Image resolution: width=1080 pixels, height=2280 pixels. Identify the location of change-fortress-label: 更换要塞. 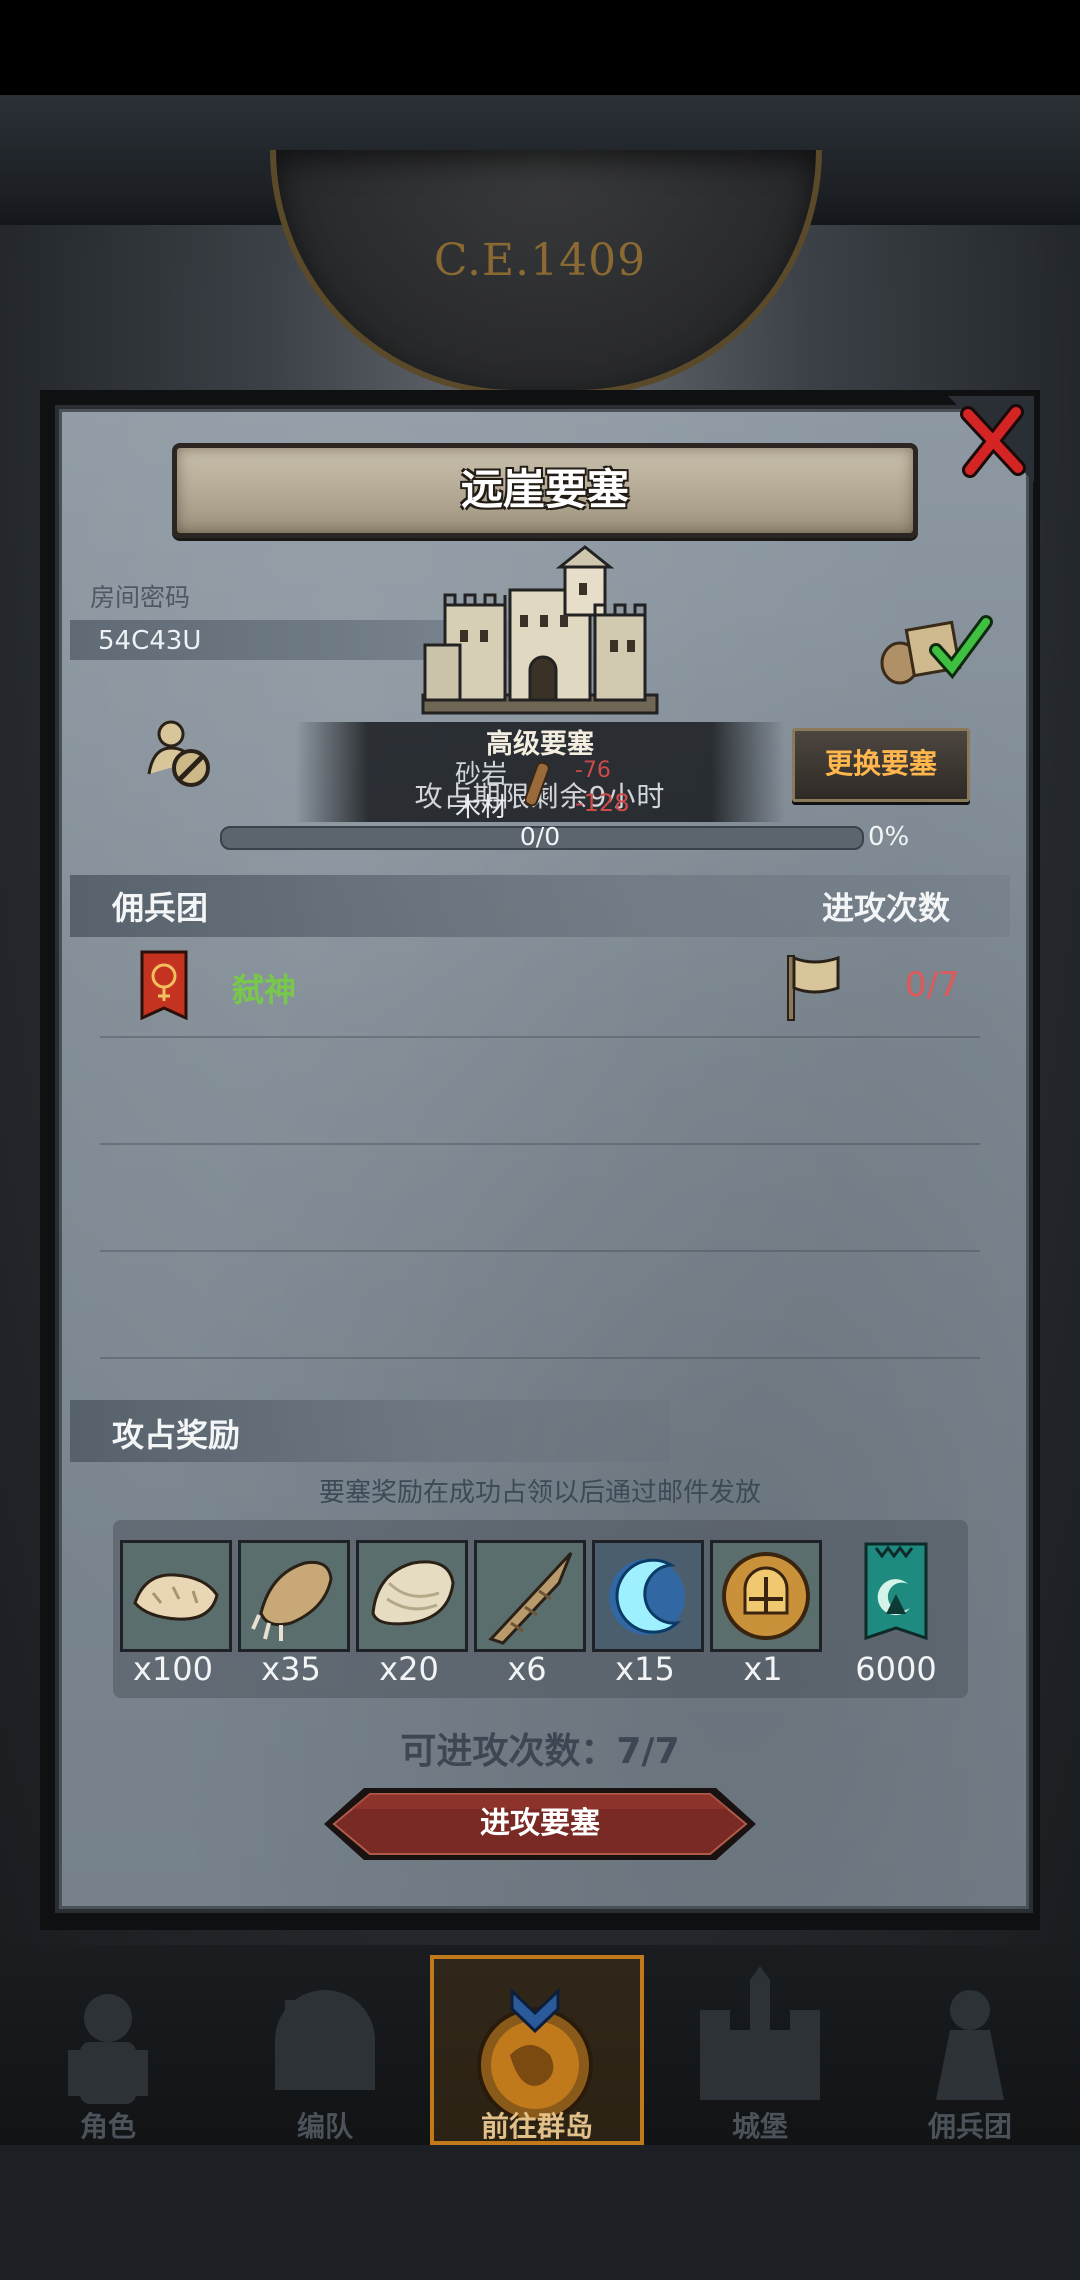
(880, 763).